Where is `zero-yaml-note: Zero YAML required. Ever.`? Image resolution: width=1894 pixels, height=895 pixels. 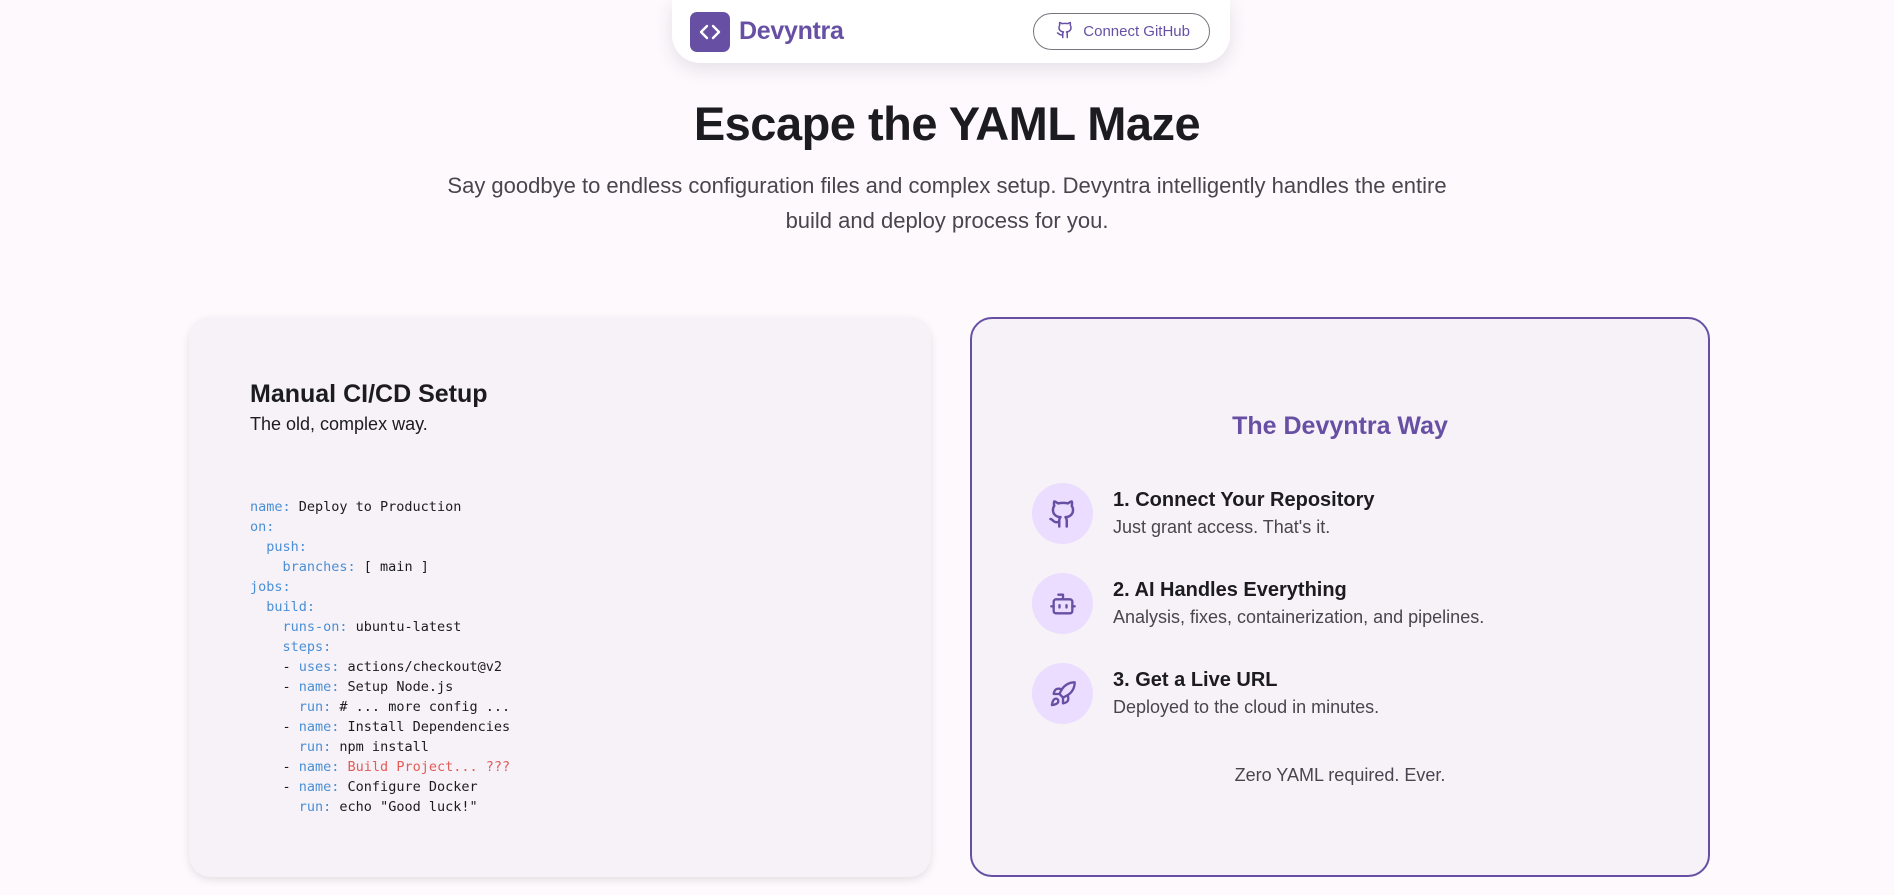
zero-yaml-note: Zero YAML required. Ever. is located at coordinates (1340, 775).